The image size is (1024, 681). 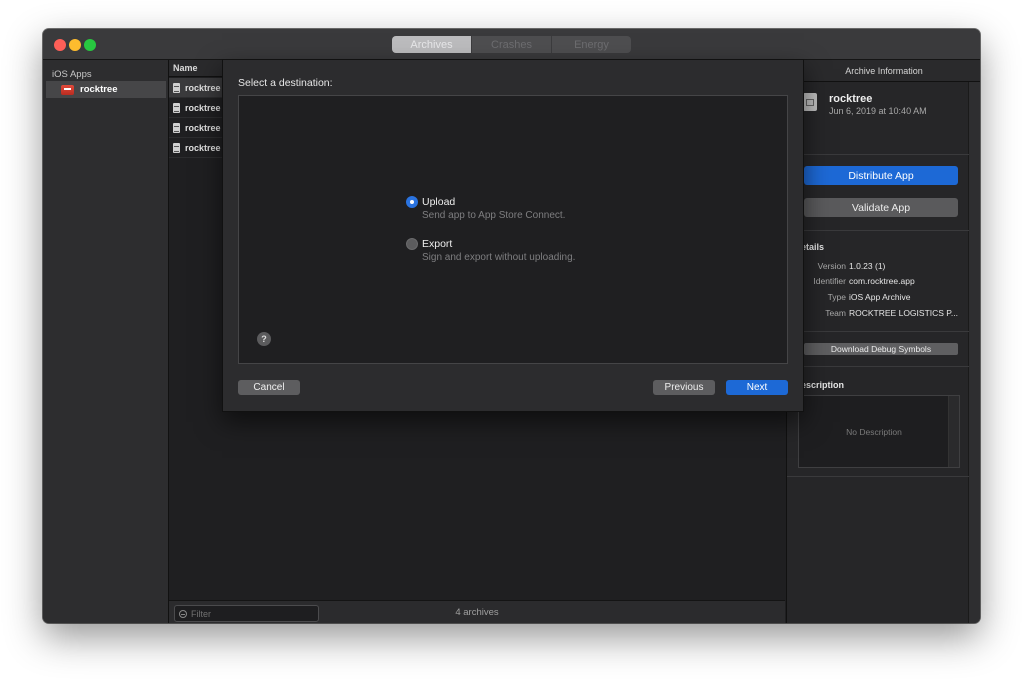 What do you see at coordinates (881, 207) in the screenshot?
I see `validate-app-button: Validate App` at bounding box center [881, 207].